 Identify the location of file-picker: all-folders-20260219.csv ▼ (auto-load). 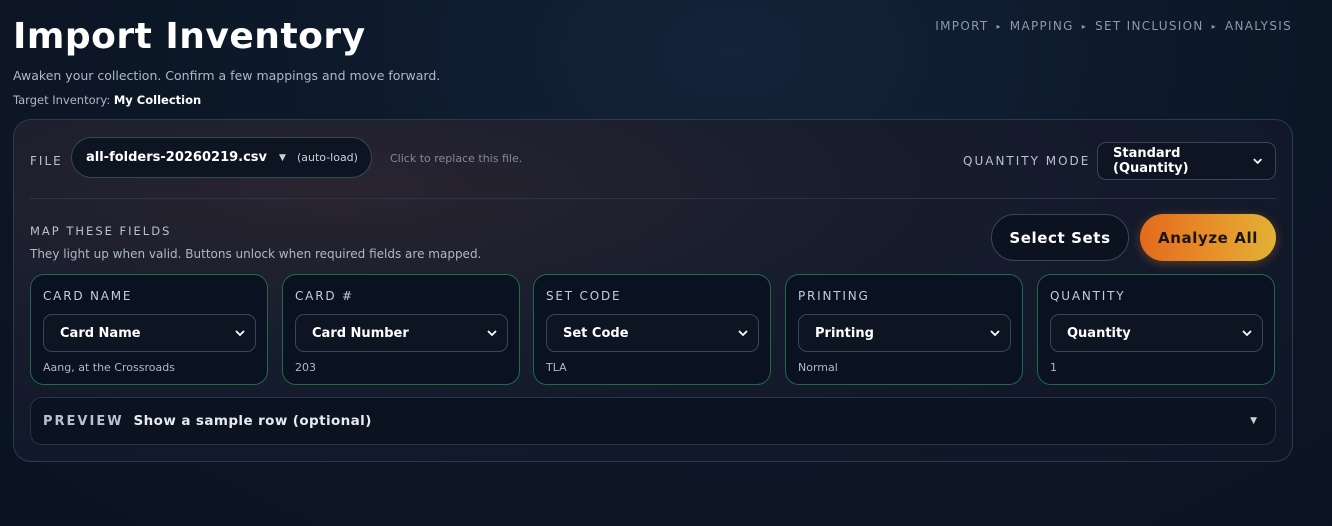
(221, 157).